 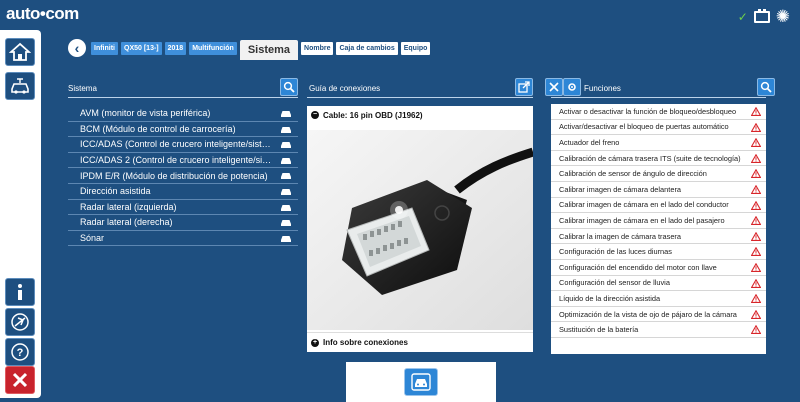 I want to click on functions-tools-button, so click(x=554, y=87).